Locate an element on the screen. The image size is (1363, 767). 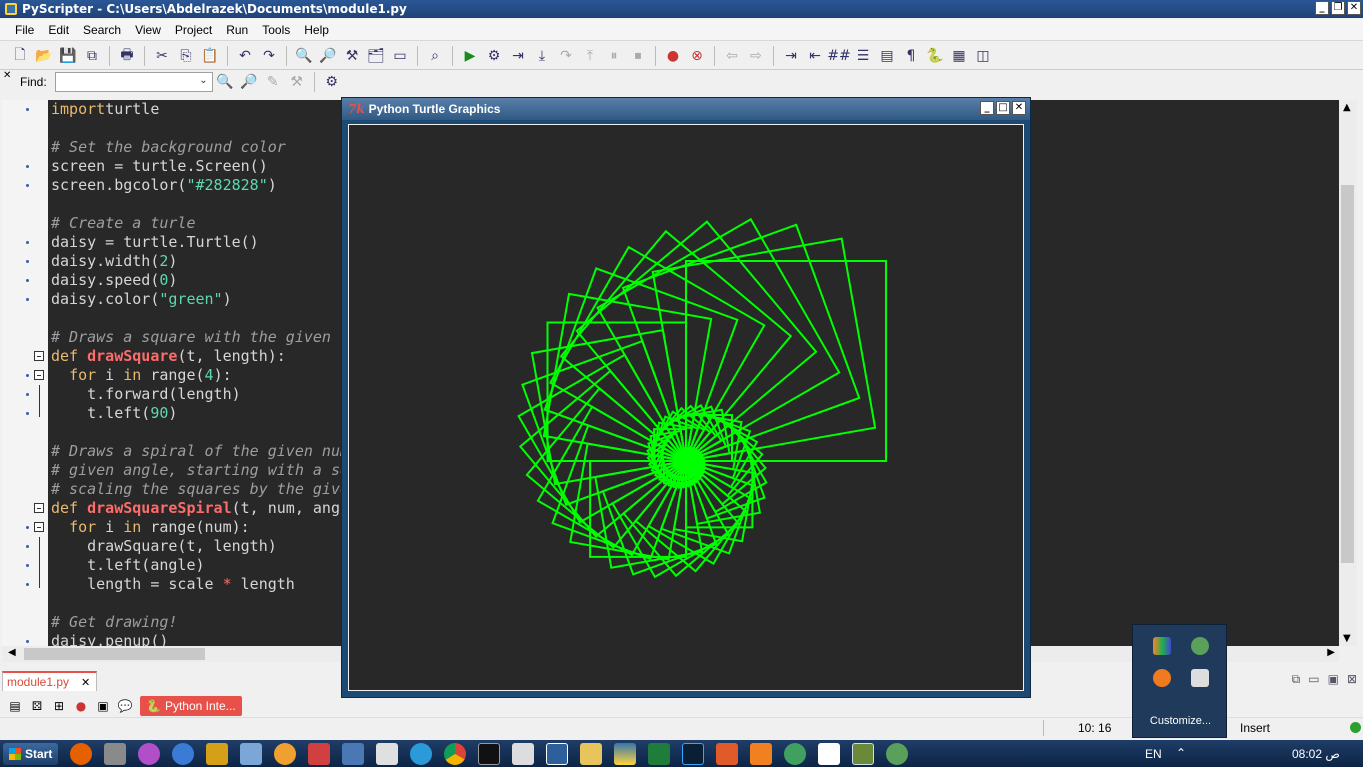
open-file-icon: 📂 is located at coordinates (44, 56).